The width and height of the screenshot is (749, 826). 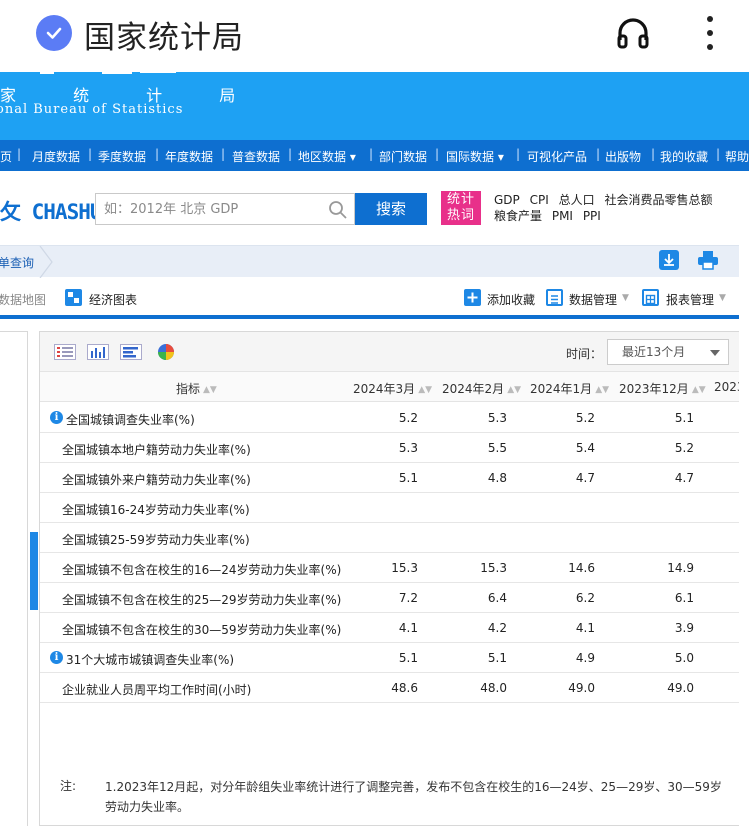 I want to click on hot-term: CPI, so click(x=539, y=200).